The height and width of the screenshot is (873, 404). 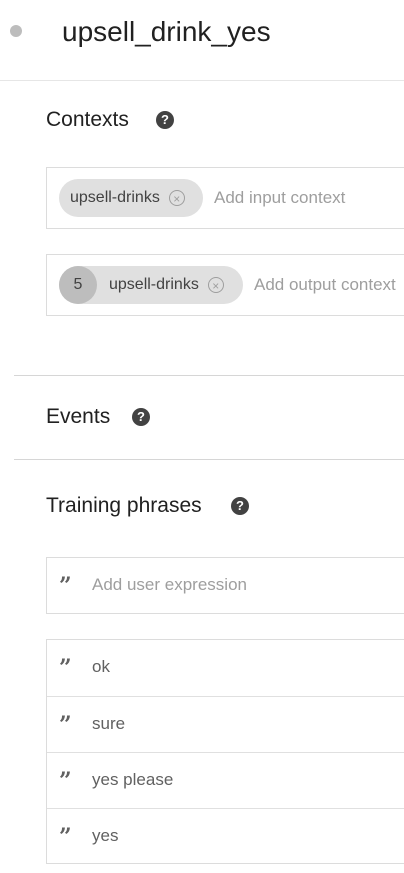 What do you see at coordinates (132, 780) in the screenshot?
I see `training-phrase-text: yes please` at bounding box center [132, 780].